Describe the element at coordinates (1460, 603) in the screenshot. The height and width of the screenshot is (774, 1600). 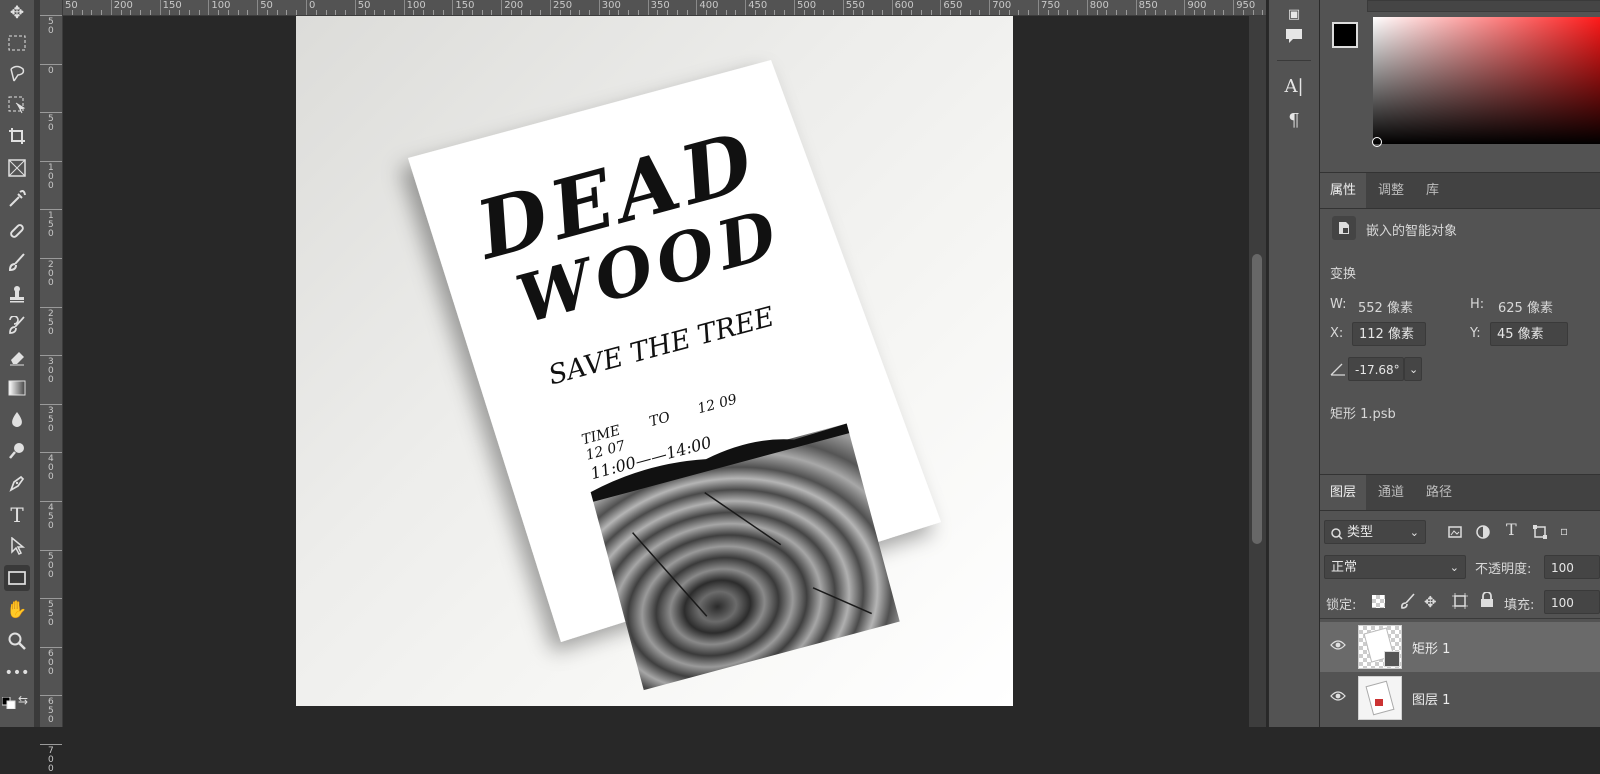
I see `lock-artboard-icon` at that location.